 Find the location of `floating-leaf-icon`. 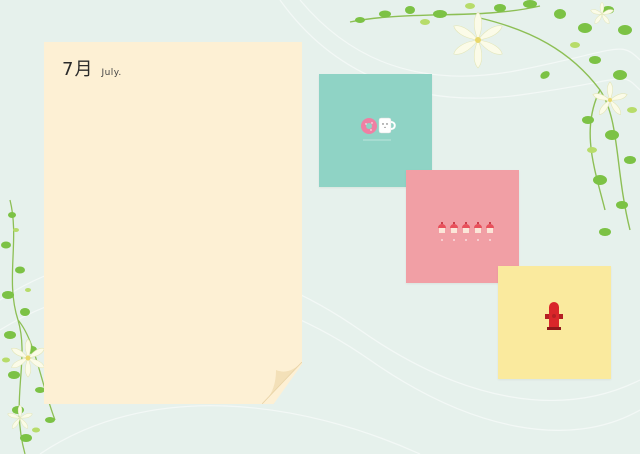

floating-leaf-icon is located at coordinates (545, 75).